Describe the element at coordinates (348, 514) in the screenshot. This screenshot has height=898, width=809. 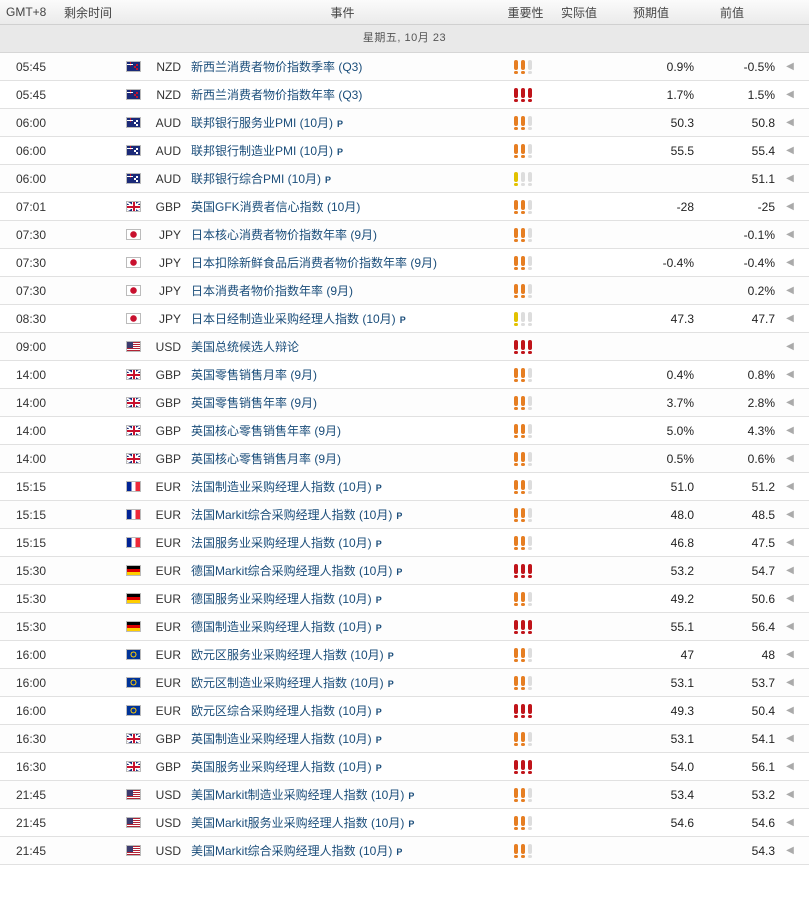
I see `event-link: 法国Markit综合采购经理人指数 (10月) P` at that location.